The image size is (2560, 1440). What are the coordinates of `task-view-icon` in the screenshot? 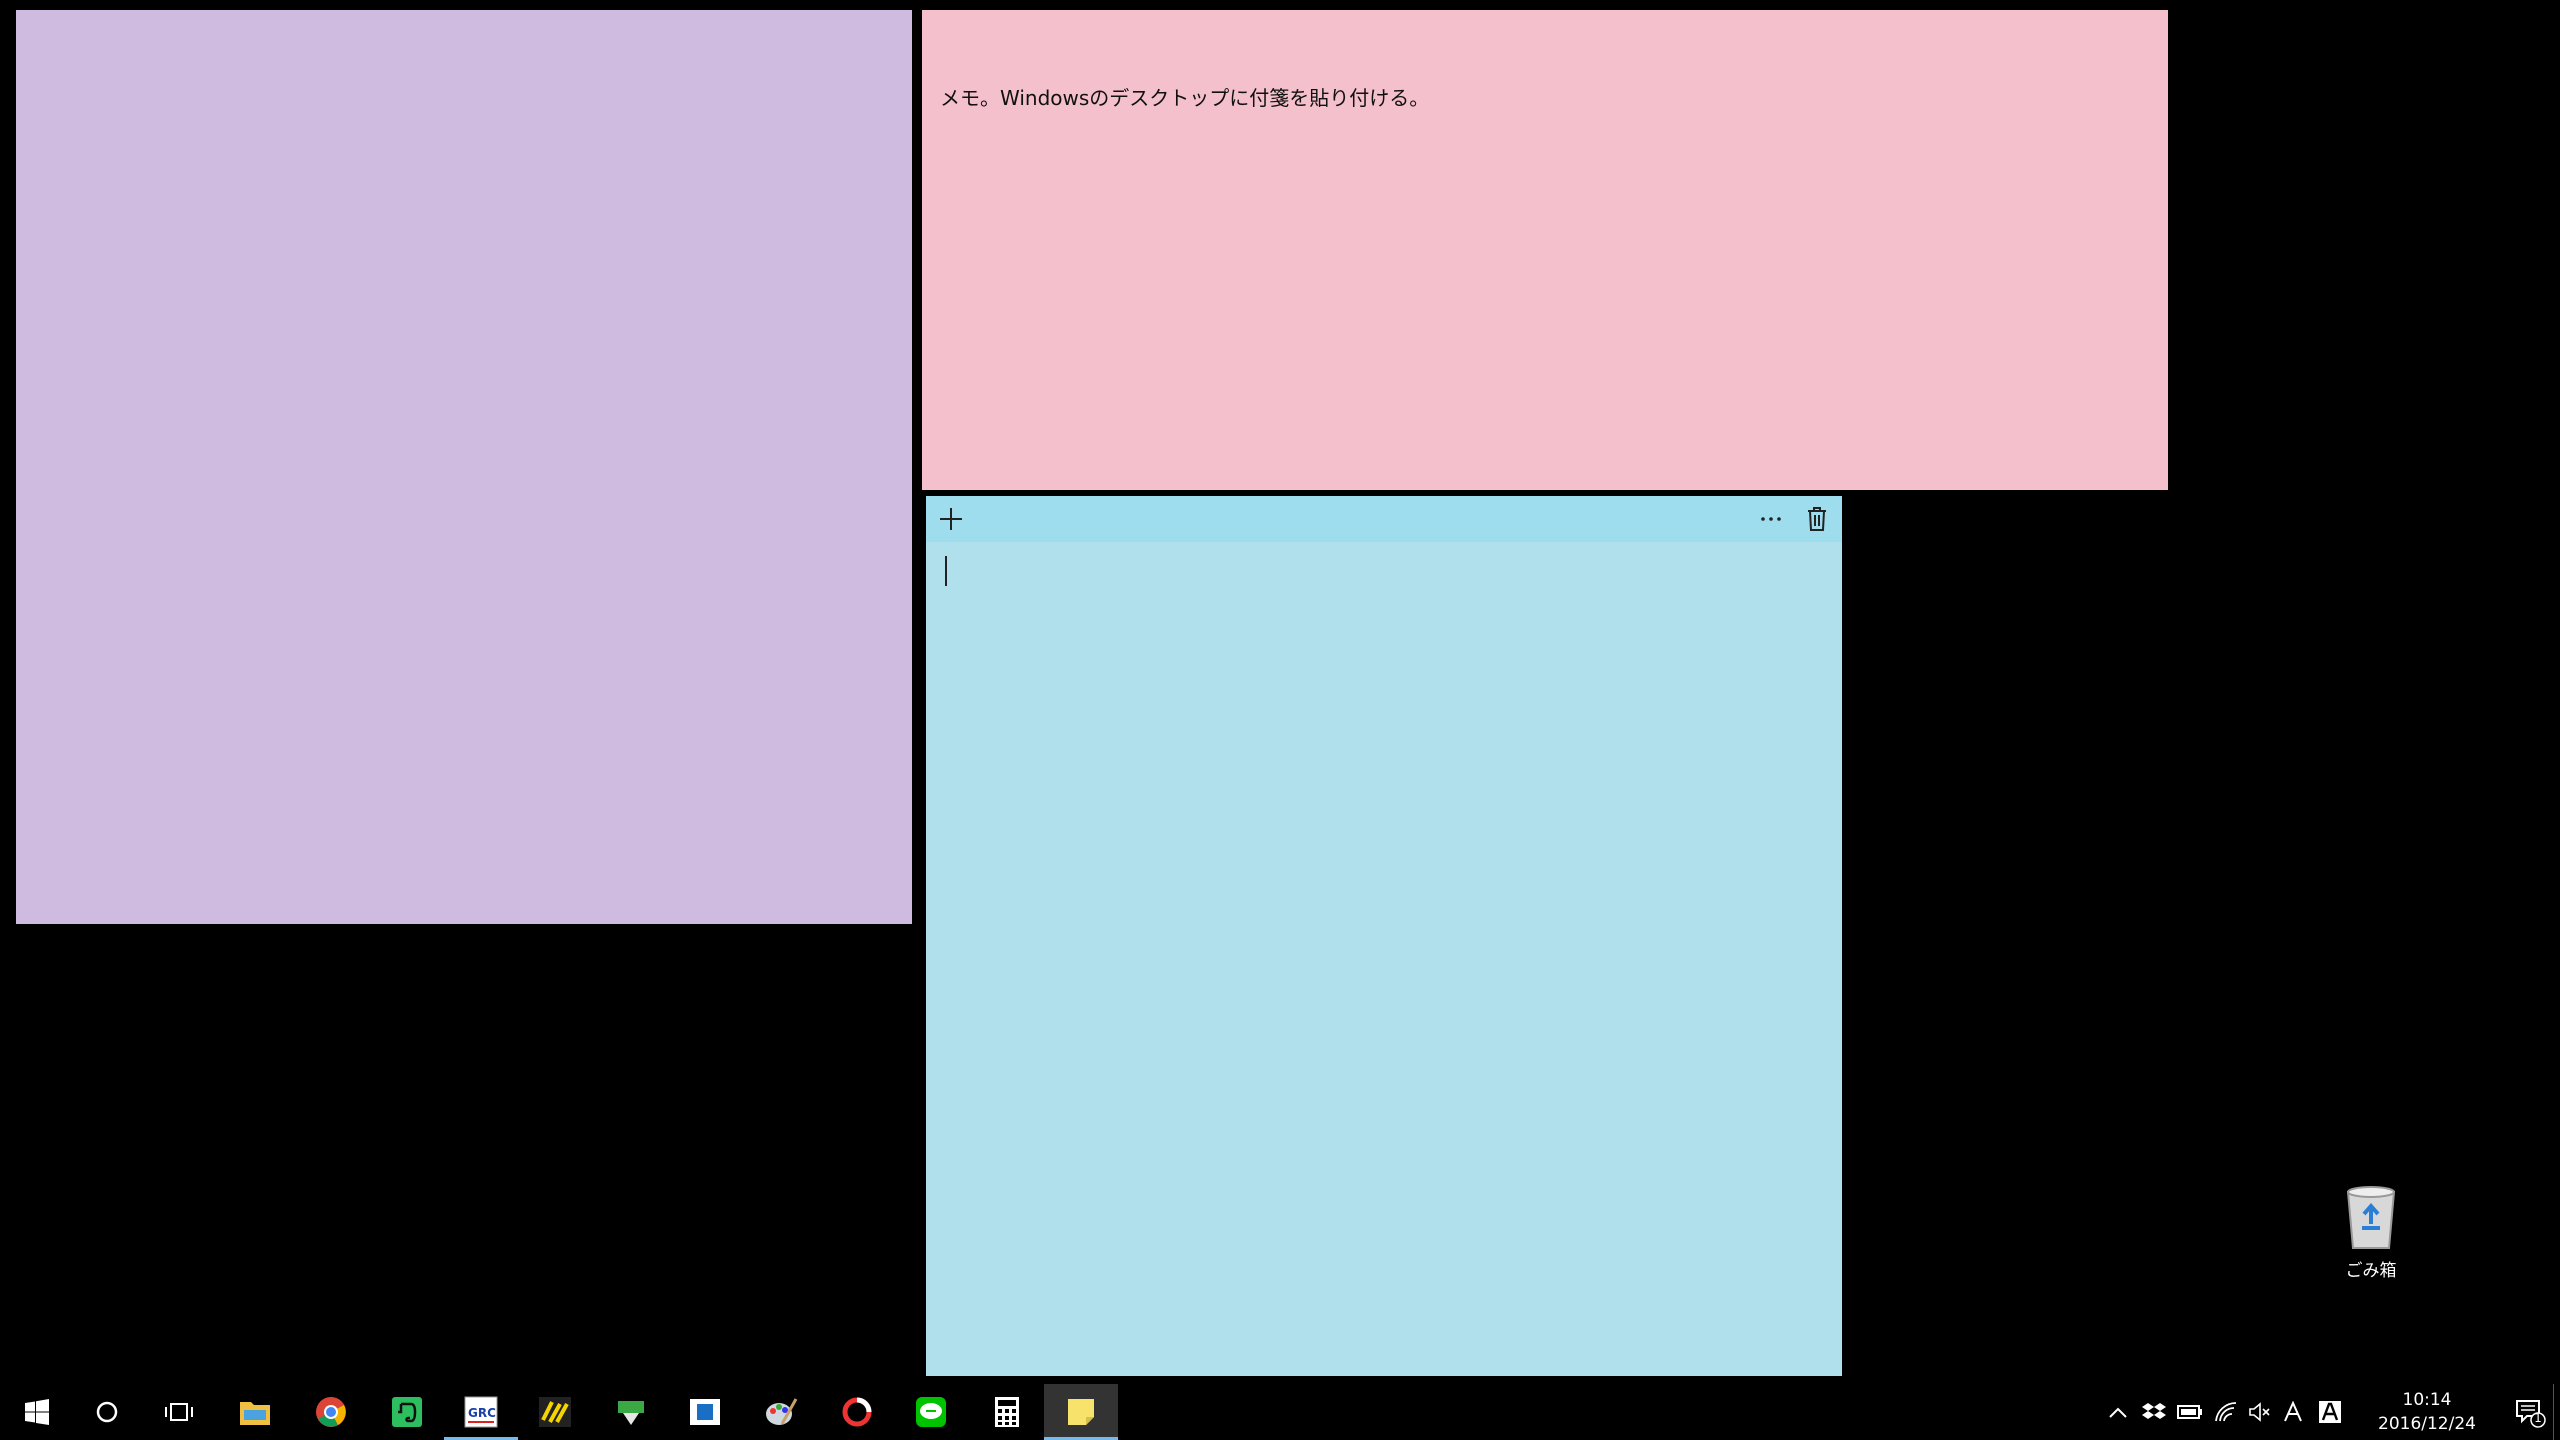 It's located at (179, 1412).